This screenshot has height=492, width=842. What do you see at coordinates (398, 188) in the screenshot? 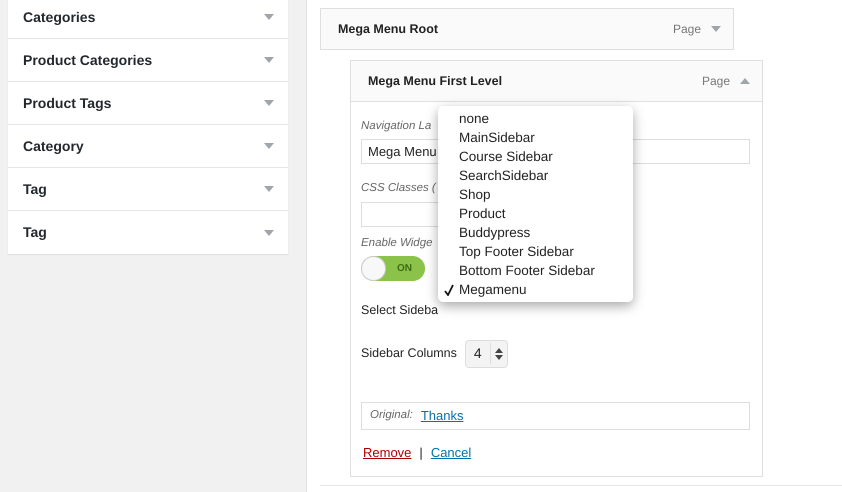
I see `field-label: CSS Classes (` at bounding box center [398, 188].